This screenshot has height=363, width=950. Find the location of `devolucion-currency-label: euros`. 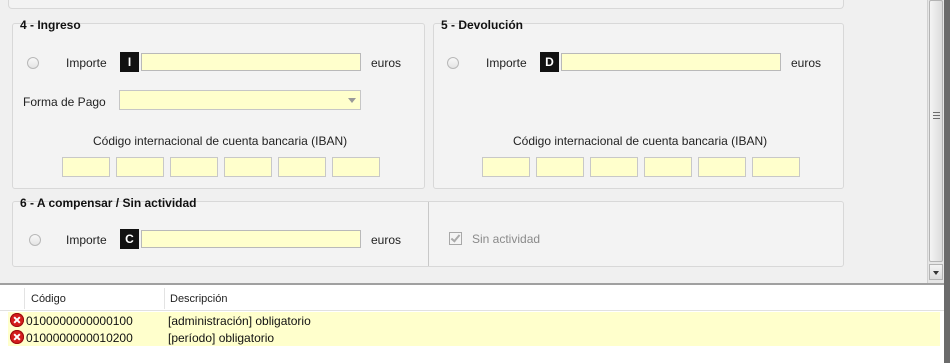

devolucion-currency-label: euros is located at coordinates (806, 63).